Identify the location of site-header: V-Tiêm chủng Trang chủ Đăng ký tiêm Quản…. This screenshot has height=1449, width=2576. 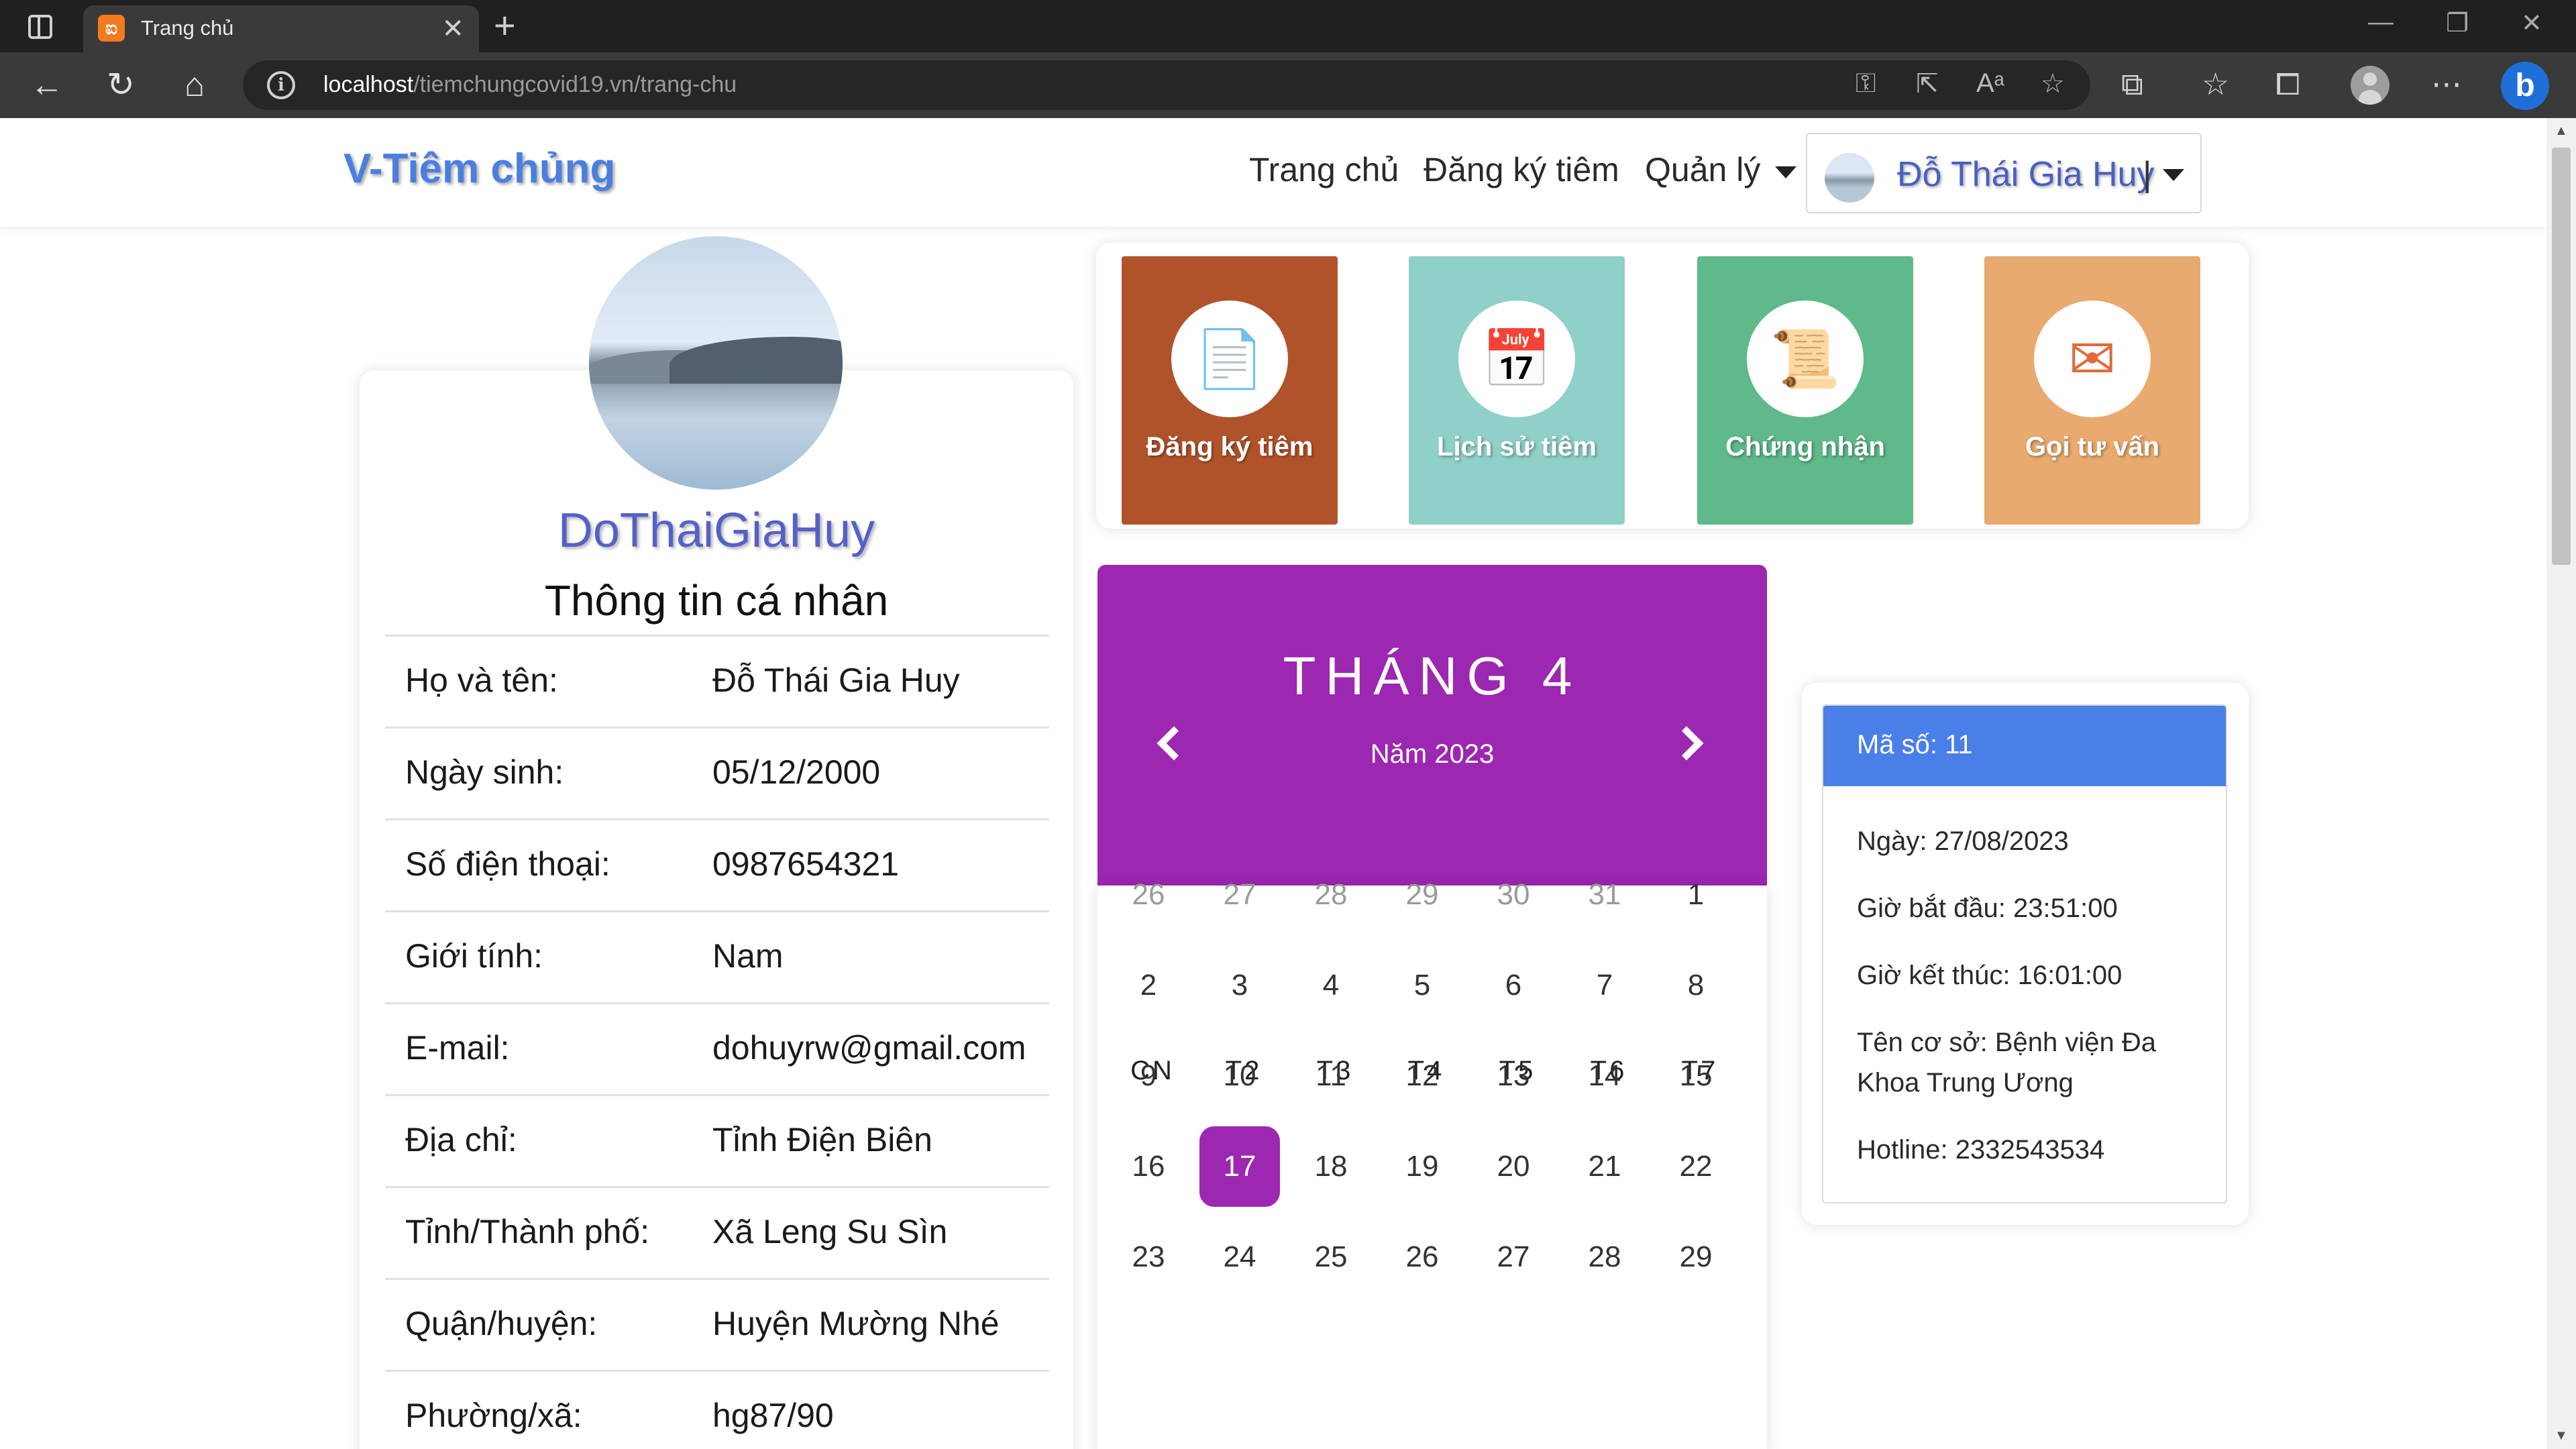
(1273, 172).